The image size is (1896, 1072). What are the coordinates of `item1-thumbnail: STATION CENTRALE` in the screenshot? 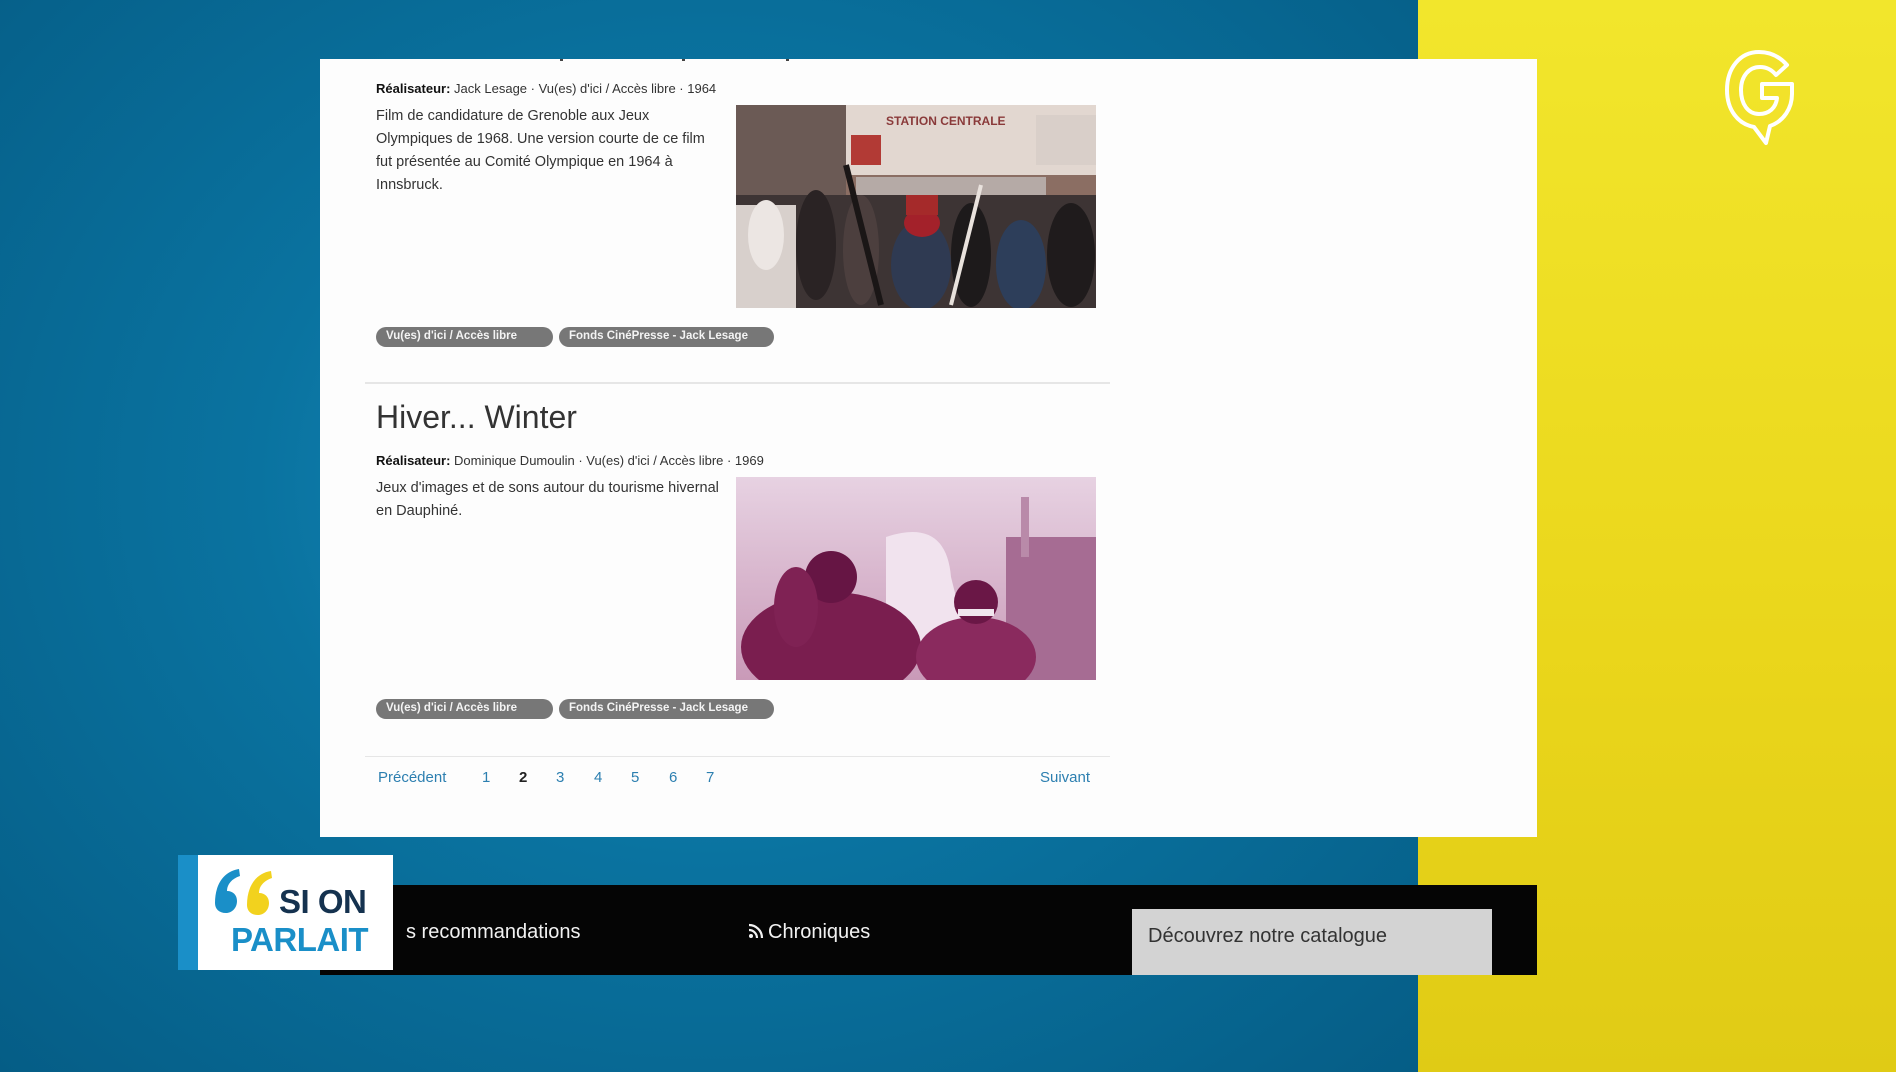 It's located at (916, 206).